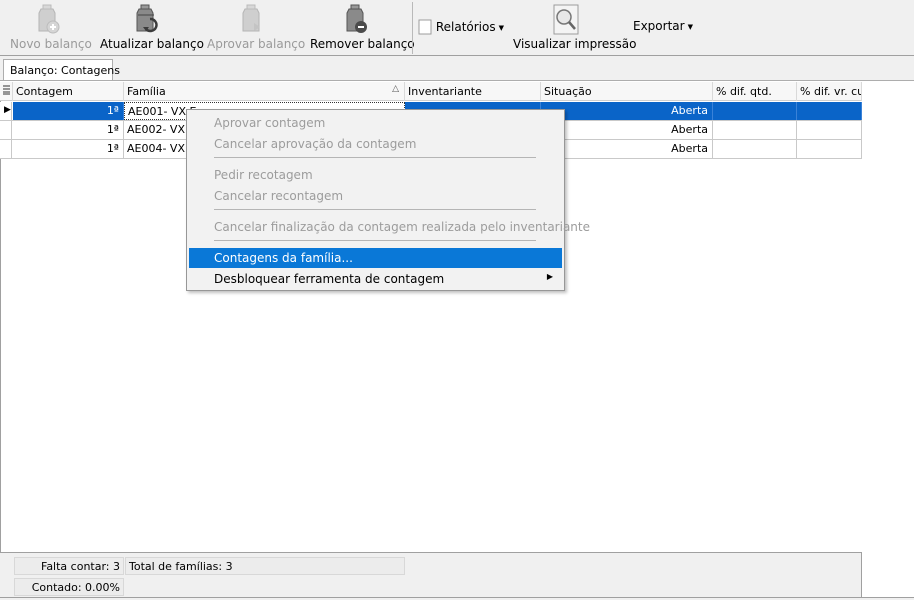 The image size is (914, 600). I want to click on print-preview-button: Visualizar impressão, so click(573, 27).